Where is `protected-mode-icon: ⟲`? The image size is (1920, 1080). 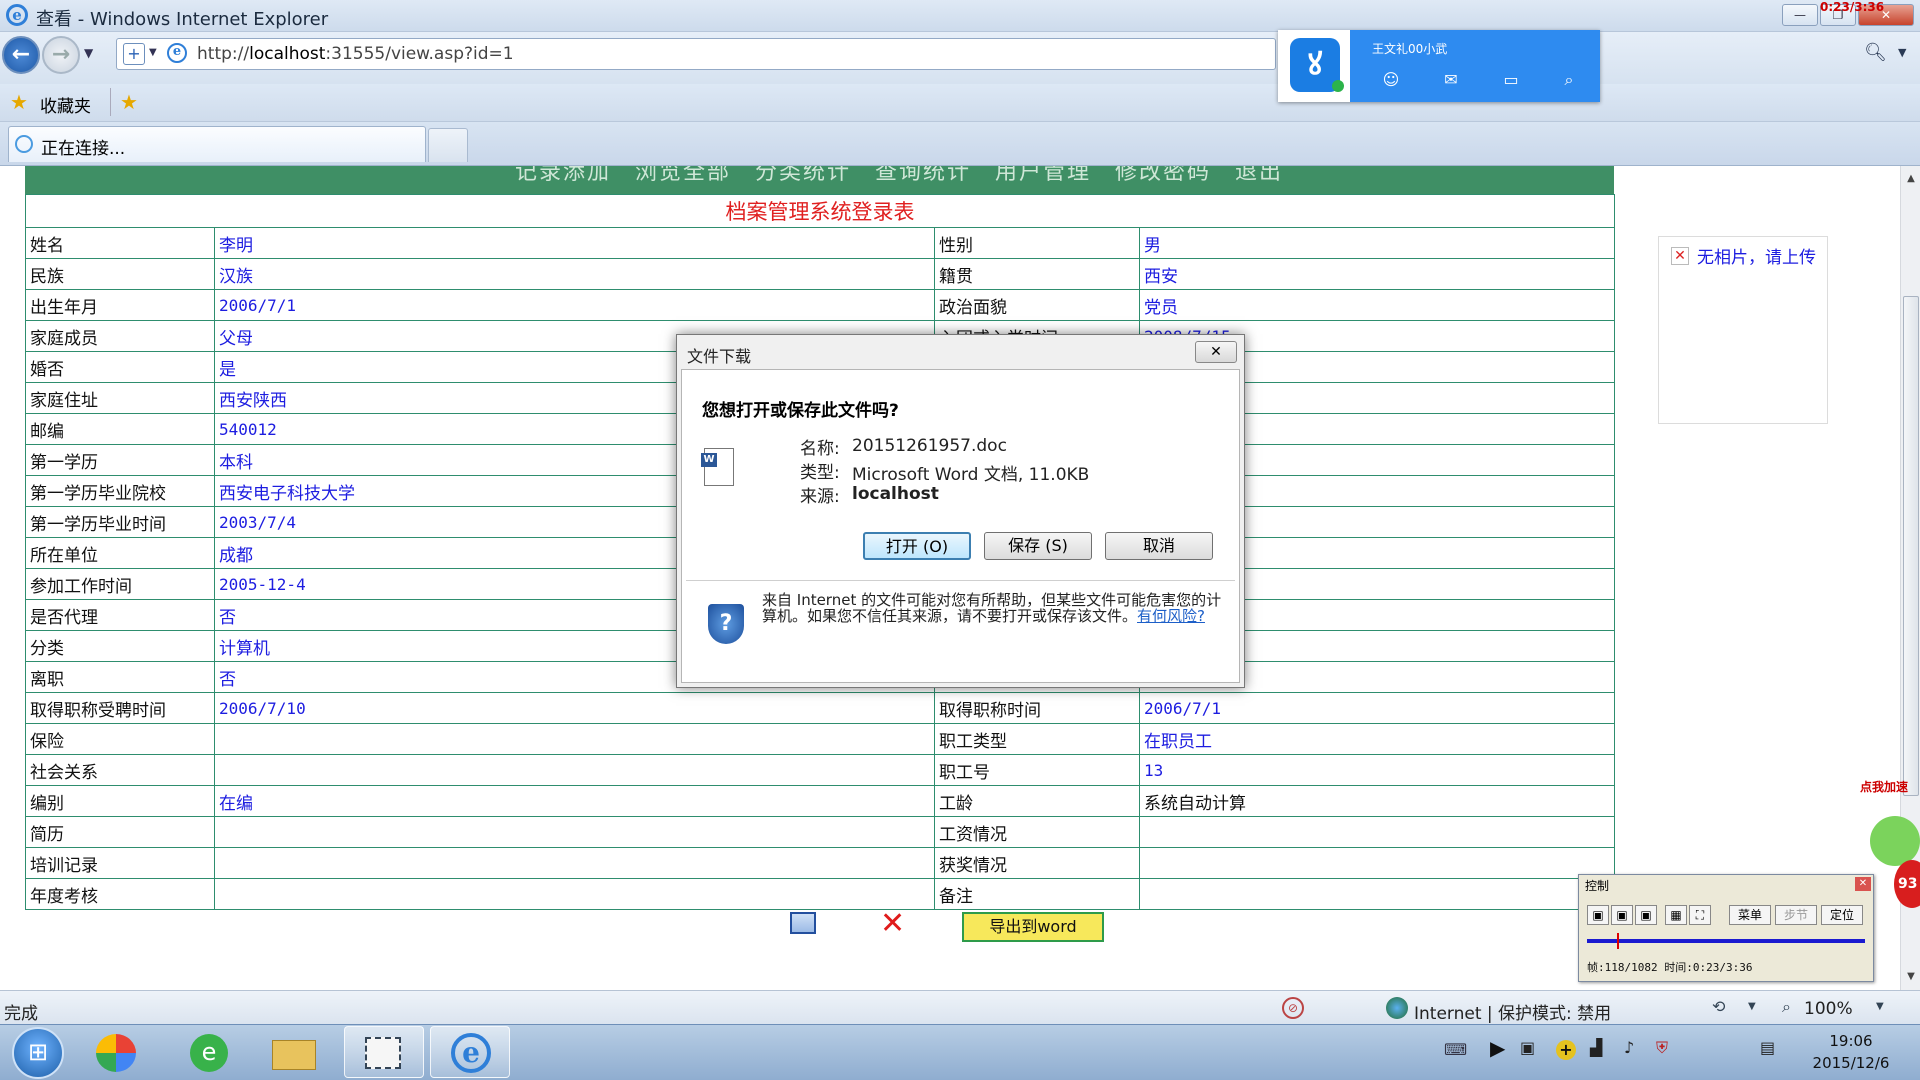
protected-mode-icon: ⟲ is located at coordinates (1718, 1006).